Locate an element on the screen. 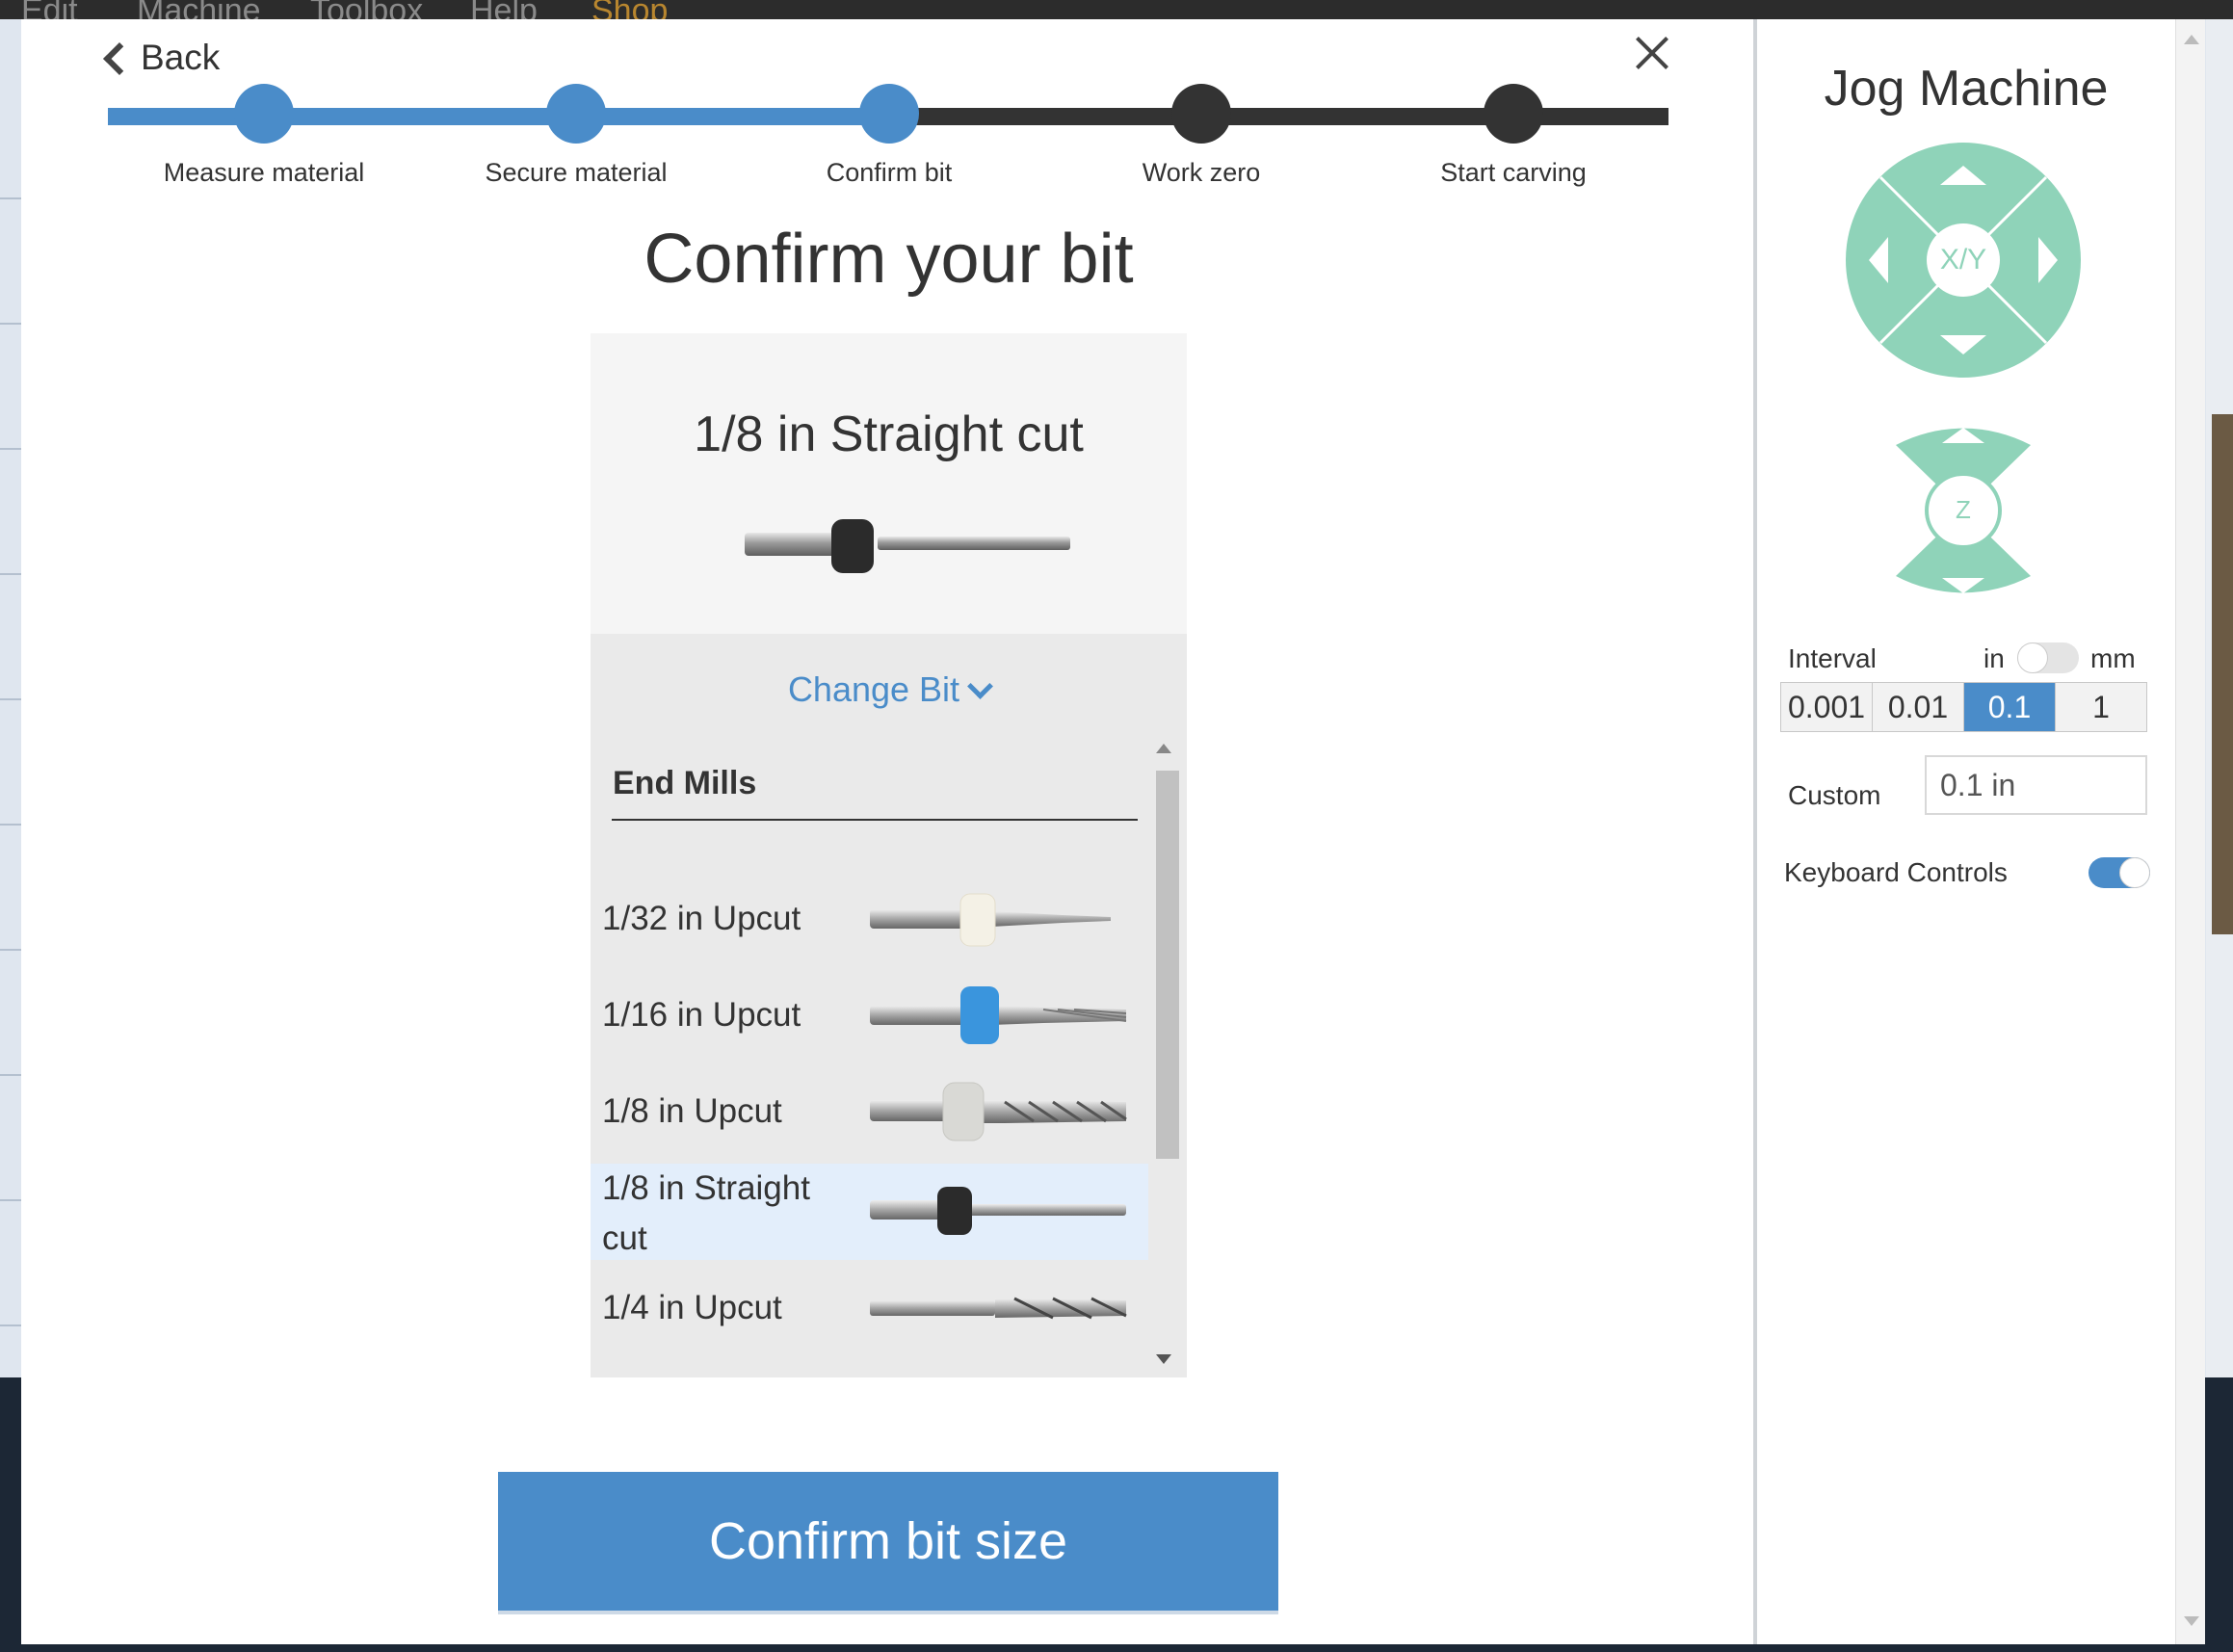 This screenshot has height=1652, width=2233. bit-option-name: 1/8 in Upcut is located at coordinates (692, 1111).